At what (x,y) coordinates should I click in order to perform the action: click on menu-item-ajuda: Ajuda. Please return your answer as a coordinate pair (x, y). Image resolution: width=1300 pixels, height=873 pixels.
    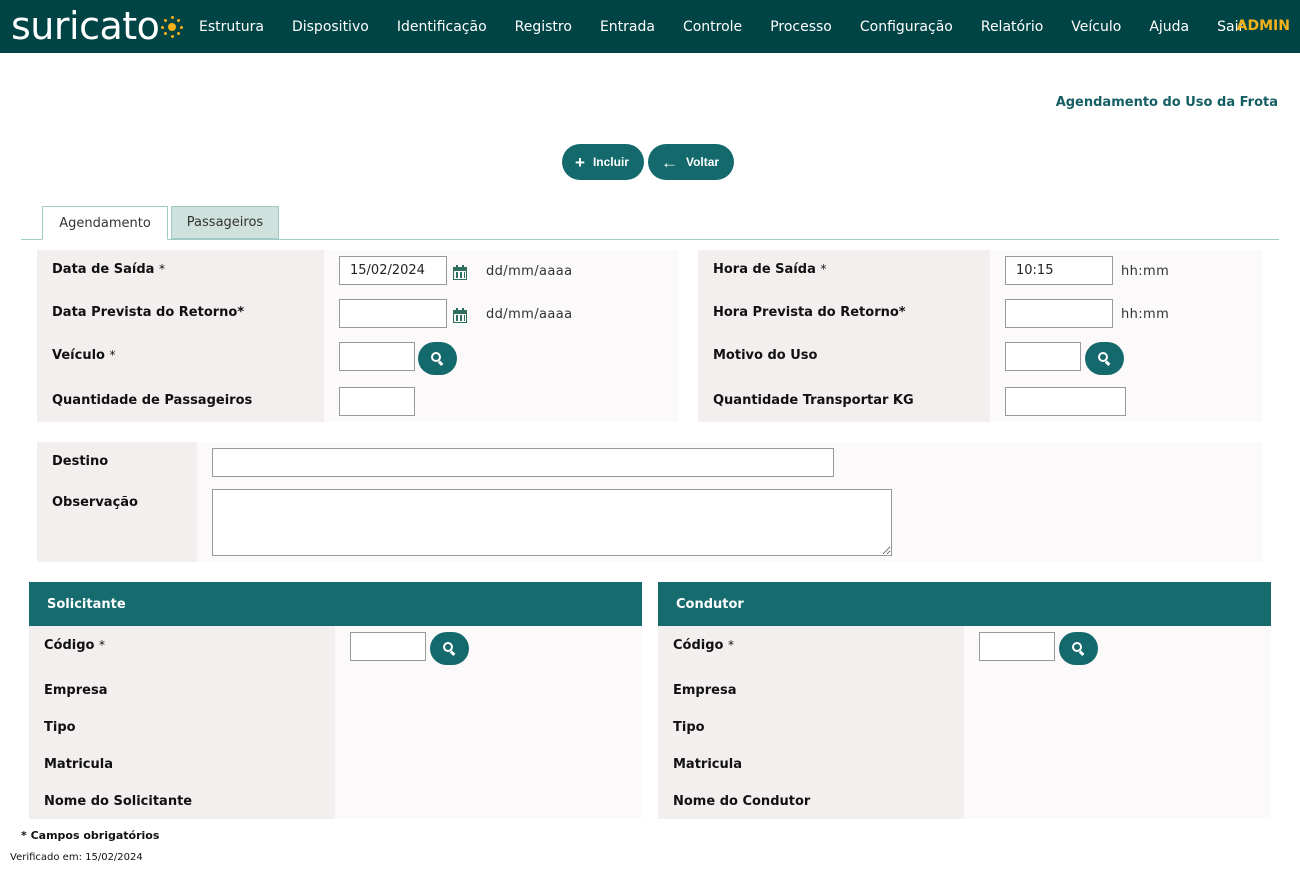
    Looking at the image, I should click on (1169, 27).